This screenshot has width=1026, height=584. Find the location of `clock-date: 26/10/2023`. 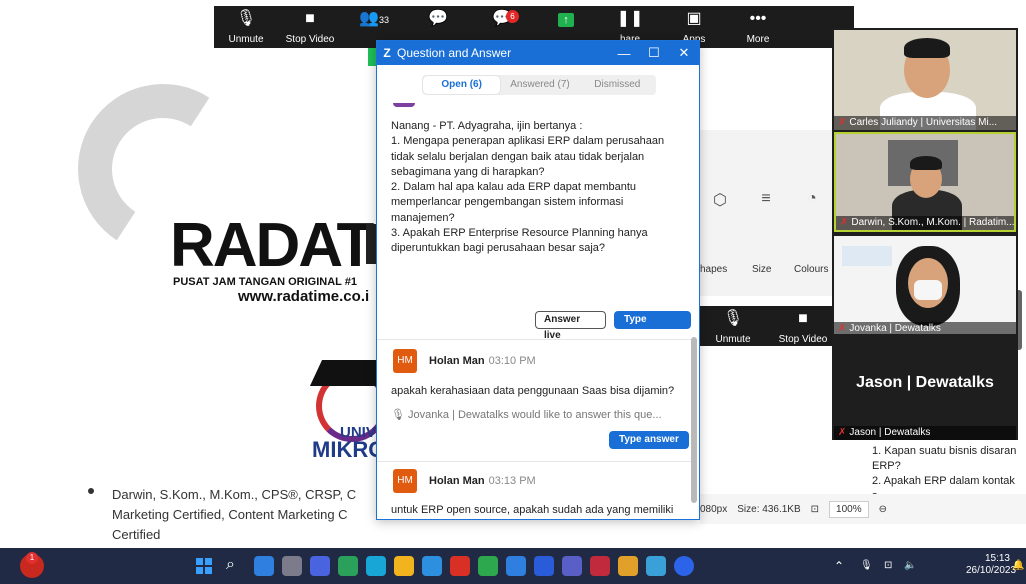

clock-date: 26/10/2023 is located at coordinates (991, 570).